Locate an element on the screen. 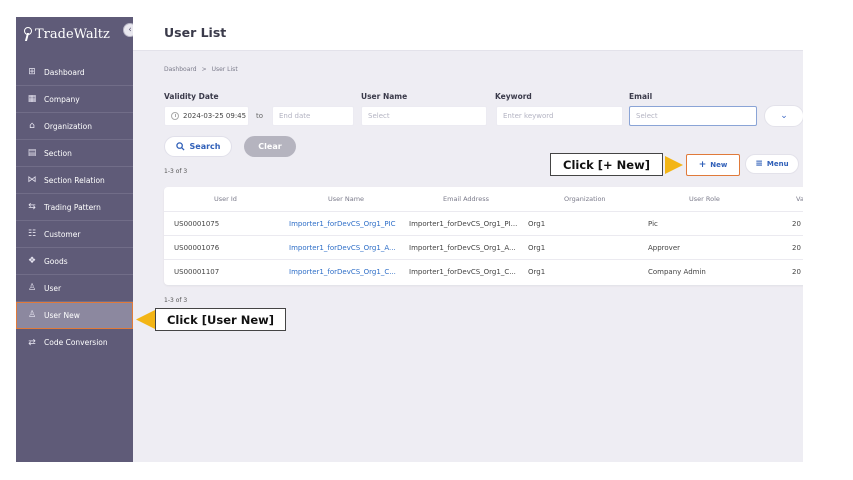 The width and height of the screenshot is (853, 480). validity-start-input: 2024-03-25 09:45 is located at coordinates (206, 116).